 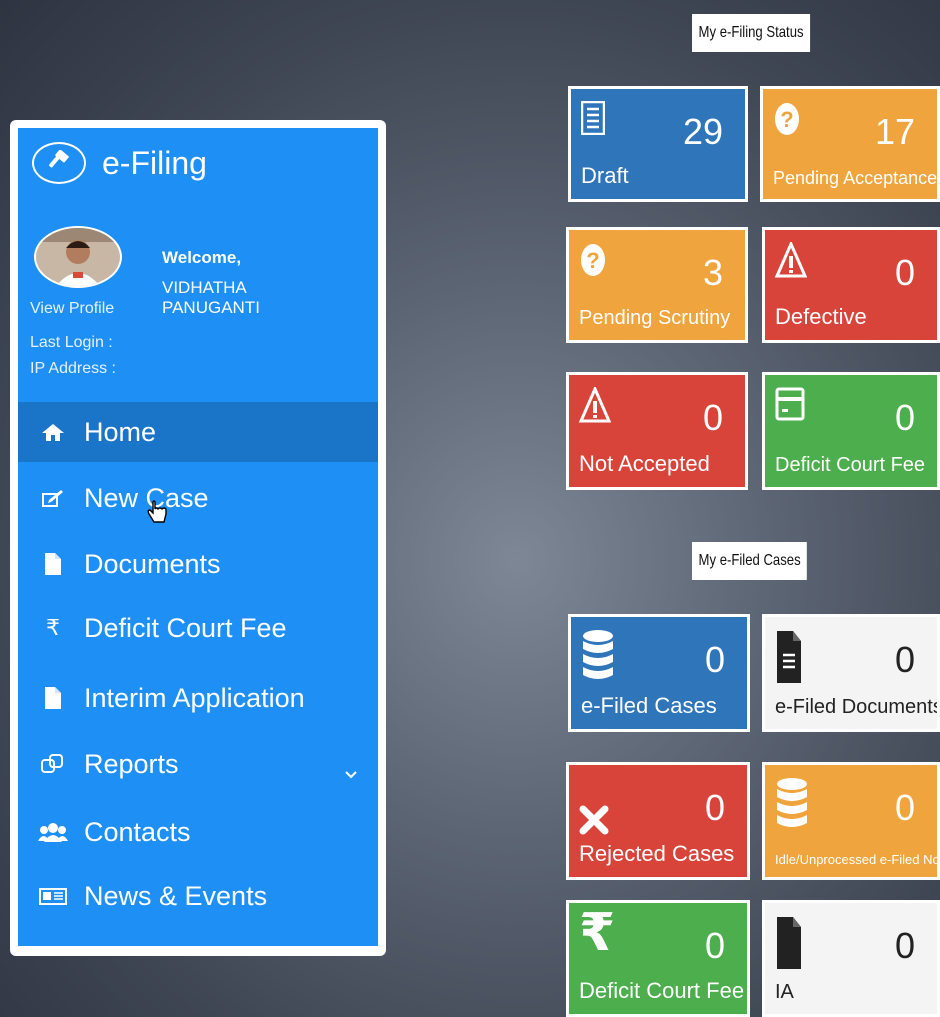 I want to click on section-title-efiled-cases: My e-Filed Cases, so click(x=750, y=561).